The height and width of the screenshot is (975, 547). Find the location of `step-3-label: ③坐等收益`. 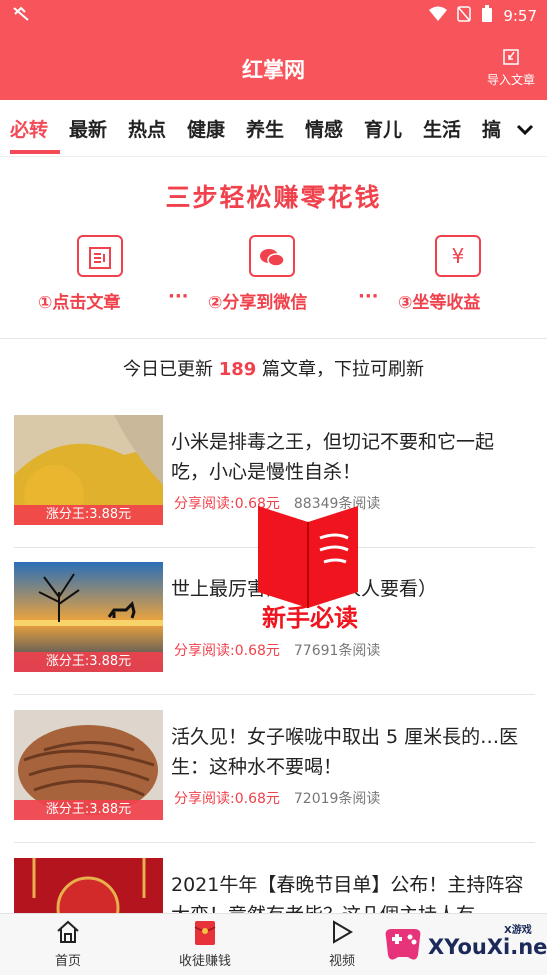

step-3-label: ③坐等收益 is located at coordinates (439, 303).